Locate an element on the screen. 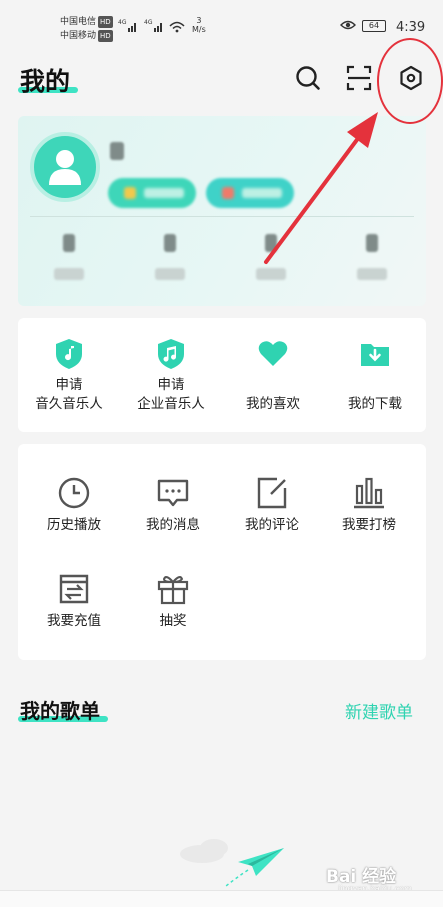 This screenshot has height=907, width=443. bottom-nav is located at coordinates (221, 898).